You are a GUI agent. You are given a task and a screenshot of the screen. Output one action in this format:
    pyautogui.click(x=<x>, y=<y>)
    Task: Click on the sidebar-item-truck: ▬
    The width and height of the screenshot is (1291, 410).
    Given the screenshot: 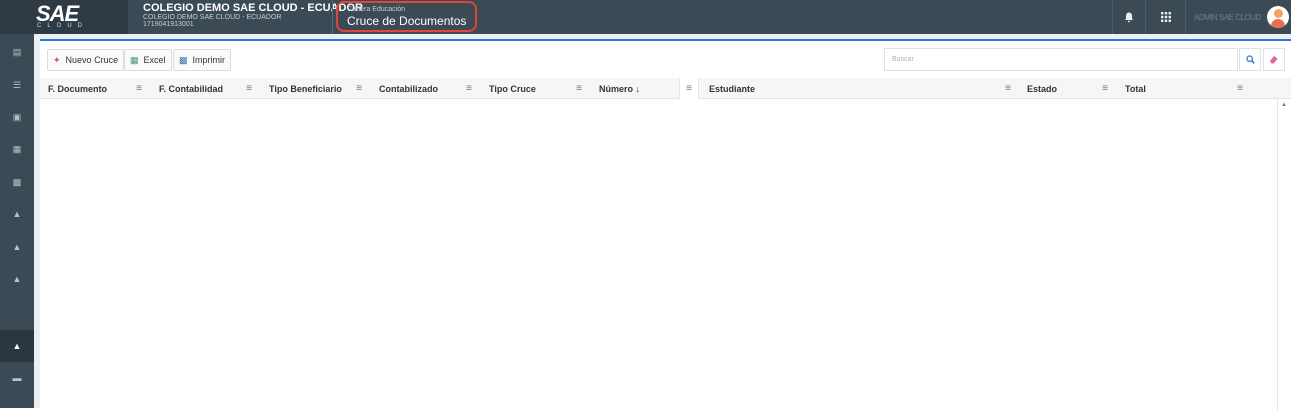 What is the action you would take?
    pyautogui.click(x=17, y=378)
    